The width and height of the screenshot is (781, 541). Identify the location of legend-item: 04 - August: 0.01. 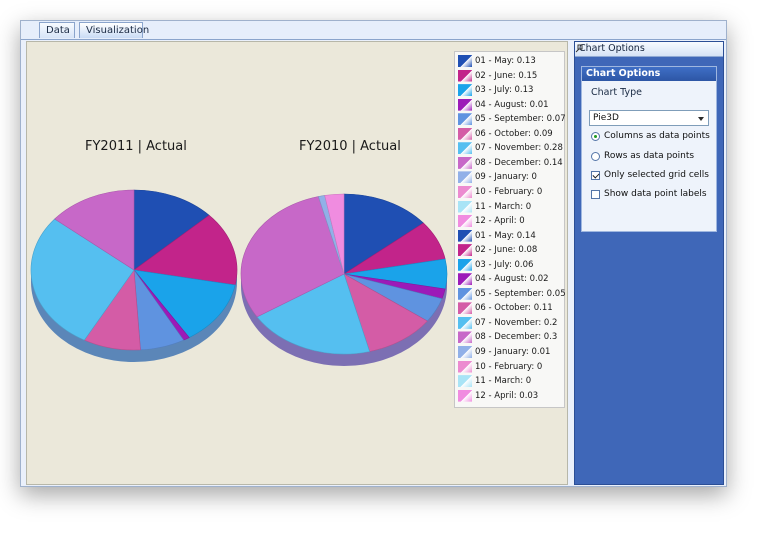
(510, 105).